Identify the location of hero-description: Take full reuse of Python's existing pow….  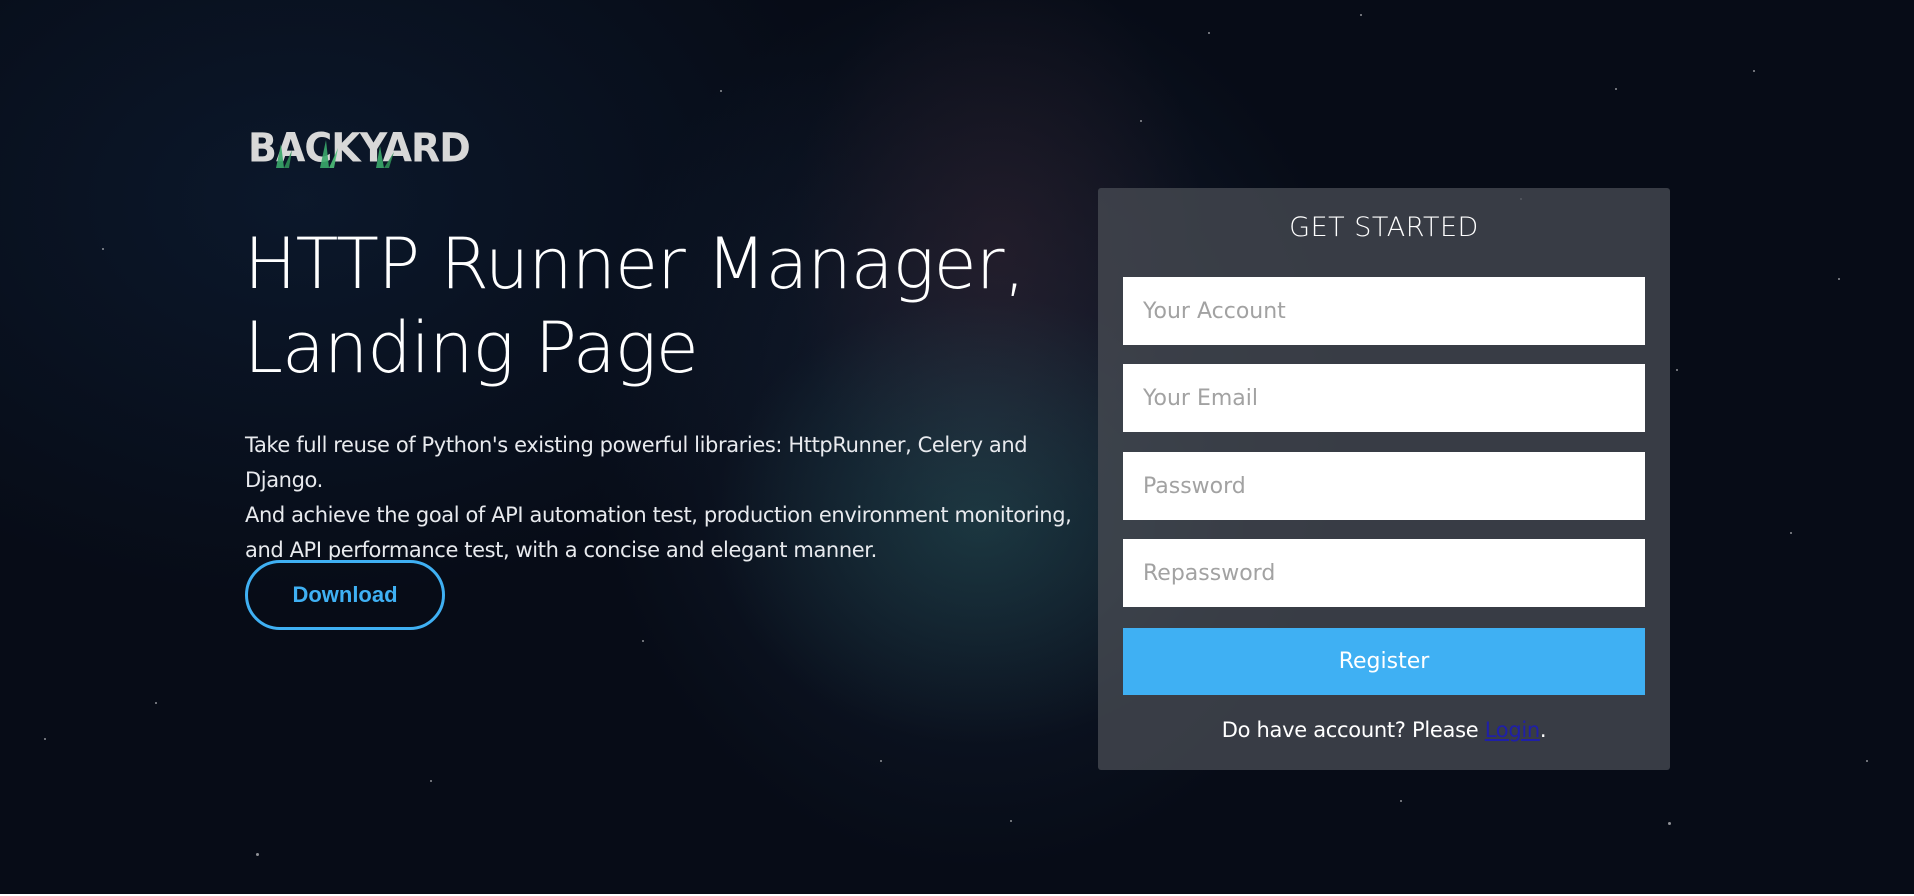
(660, 498).